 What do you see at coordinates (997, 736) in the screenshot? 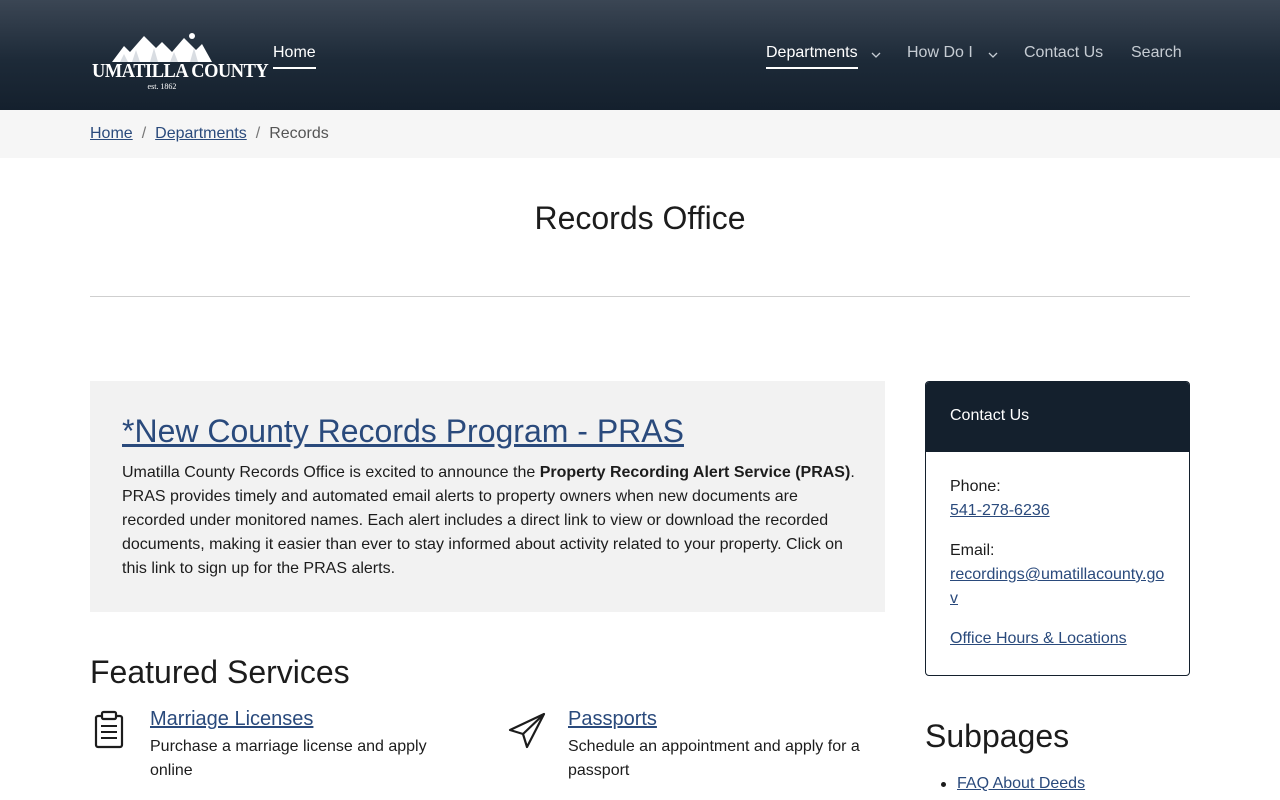
I see `subpages-title: Subpages` at bounding box center [997, 736].